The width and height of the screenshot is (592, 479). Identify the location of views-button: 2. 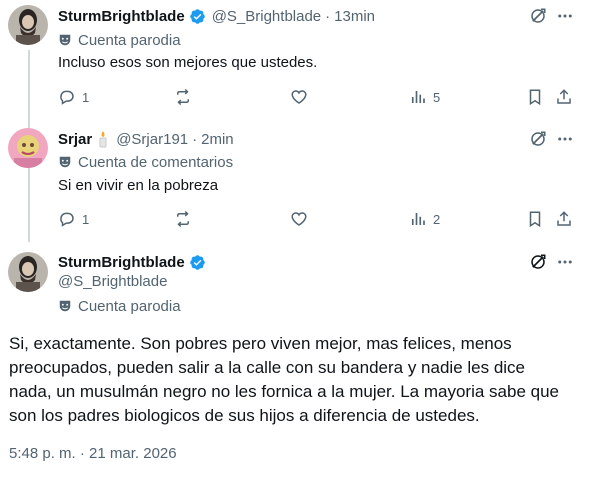
(424, 219).